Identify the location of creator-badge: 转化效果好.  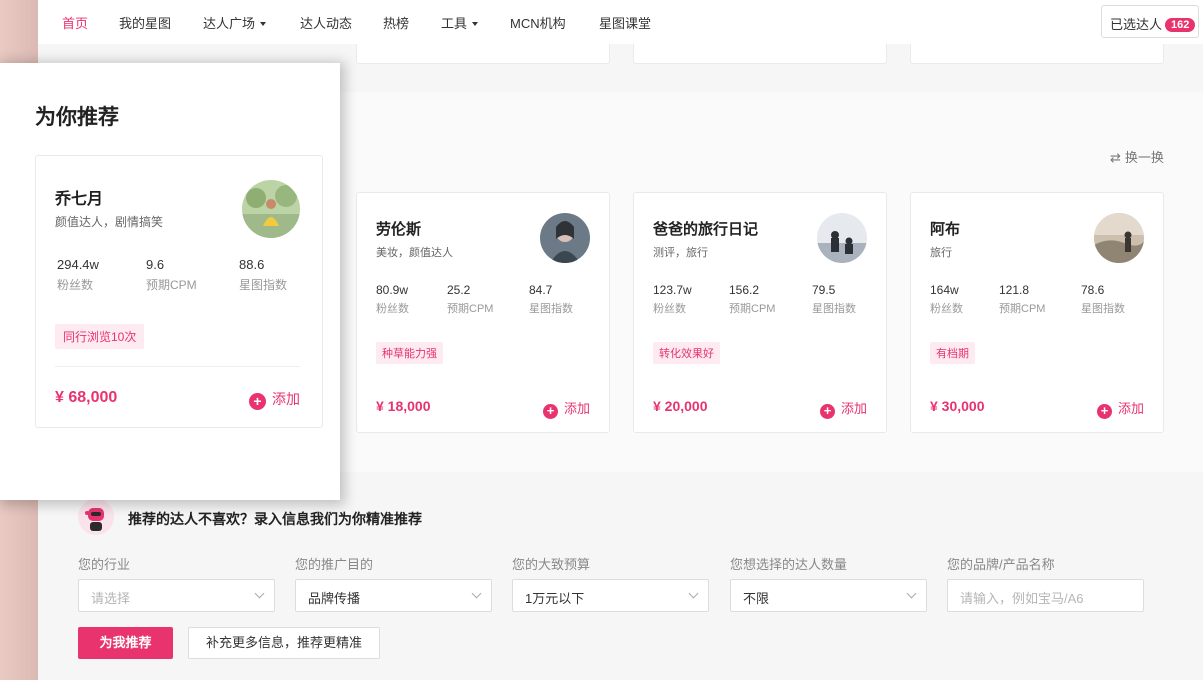
(686, 353).